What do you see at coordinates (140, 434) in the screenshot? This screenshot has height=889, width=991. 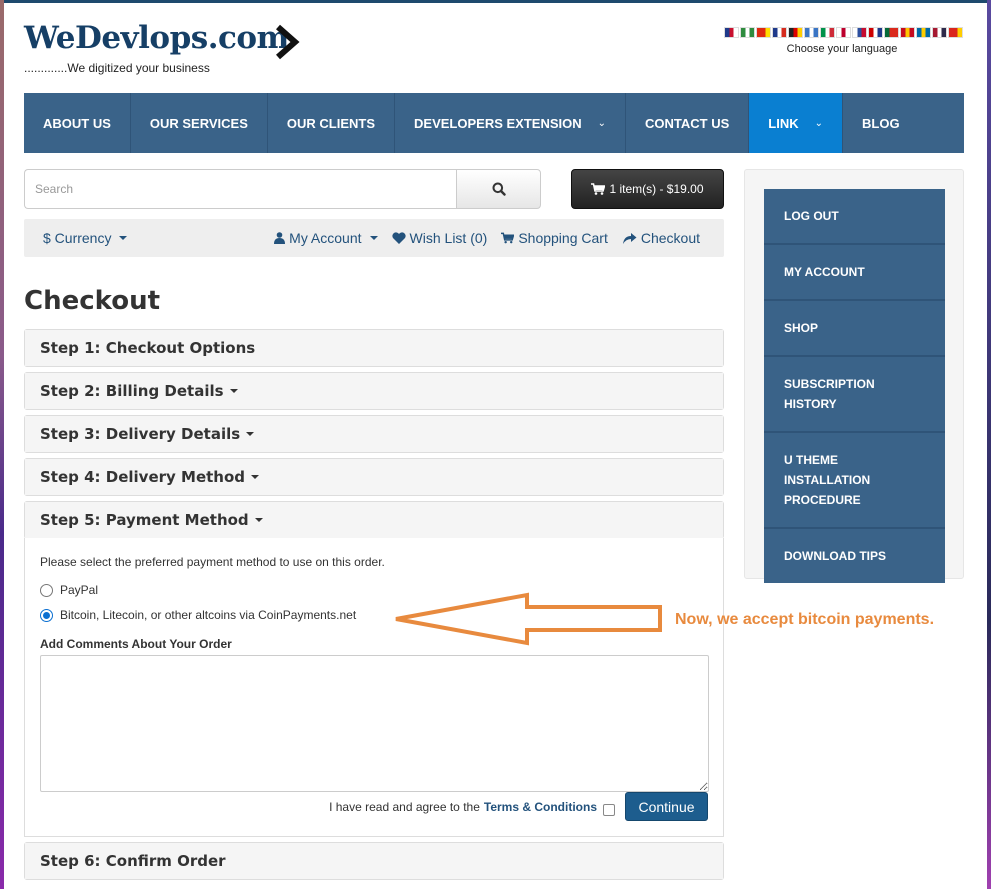 I see `step-title: Step 3: Delivery Details` at bounding box center [140, 434].